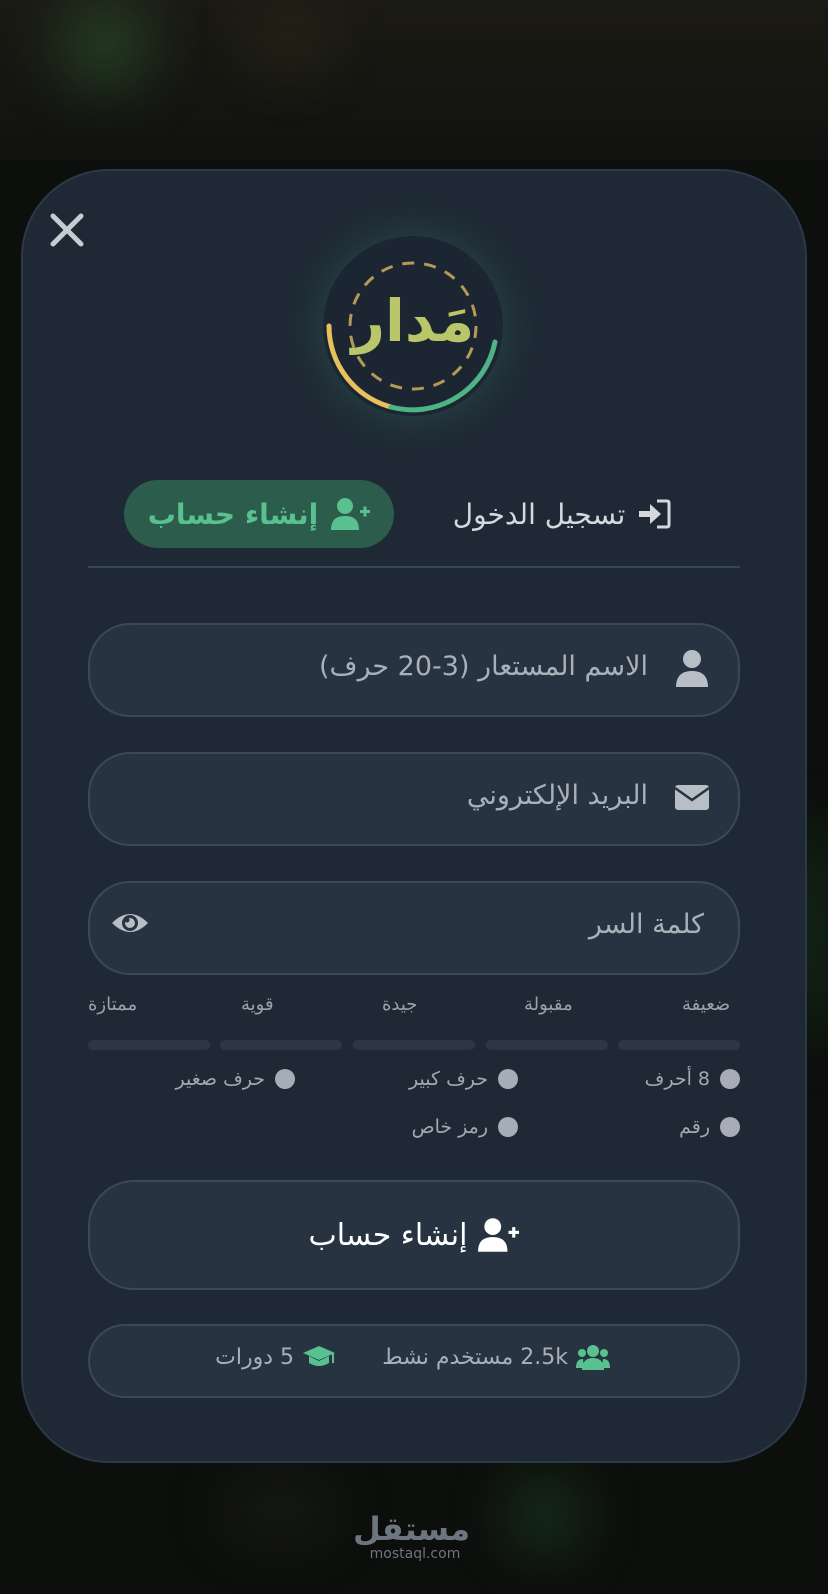 This screenshot has width=828, height=1594. I want to click on users-icon, so click(593, 1357).